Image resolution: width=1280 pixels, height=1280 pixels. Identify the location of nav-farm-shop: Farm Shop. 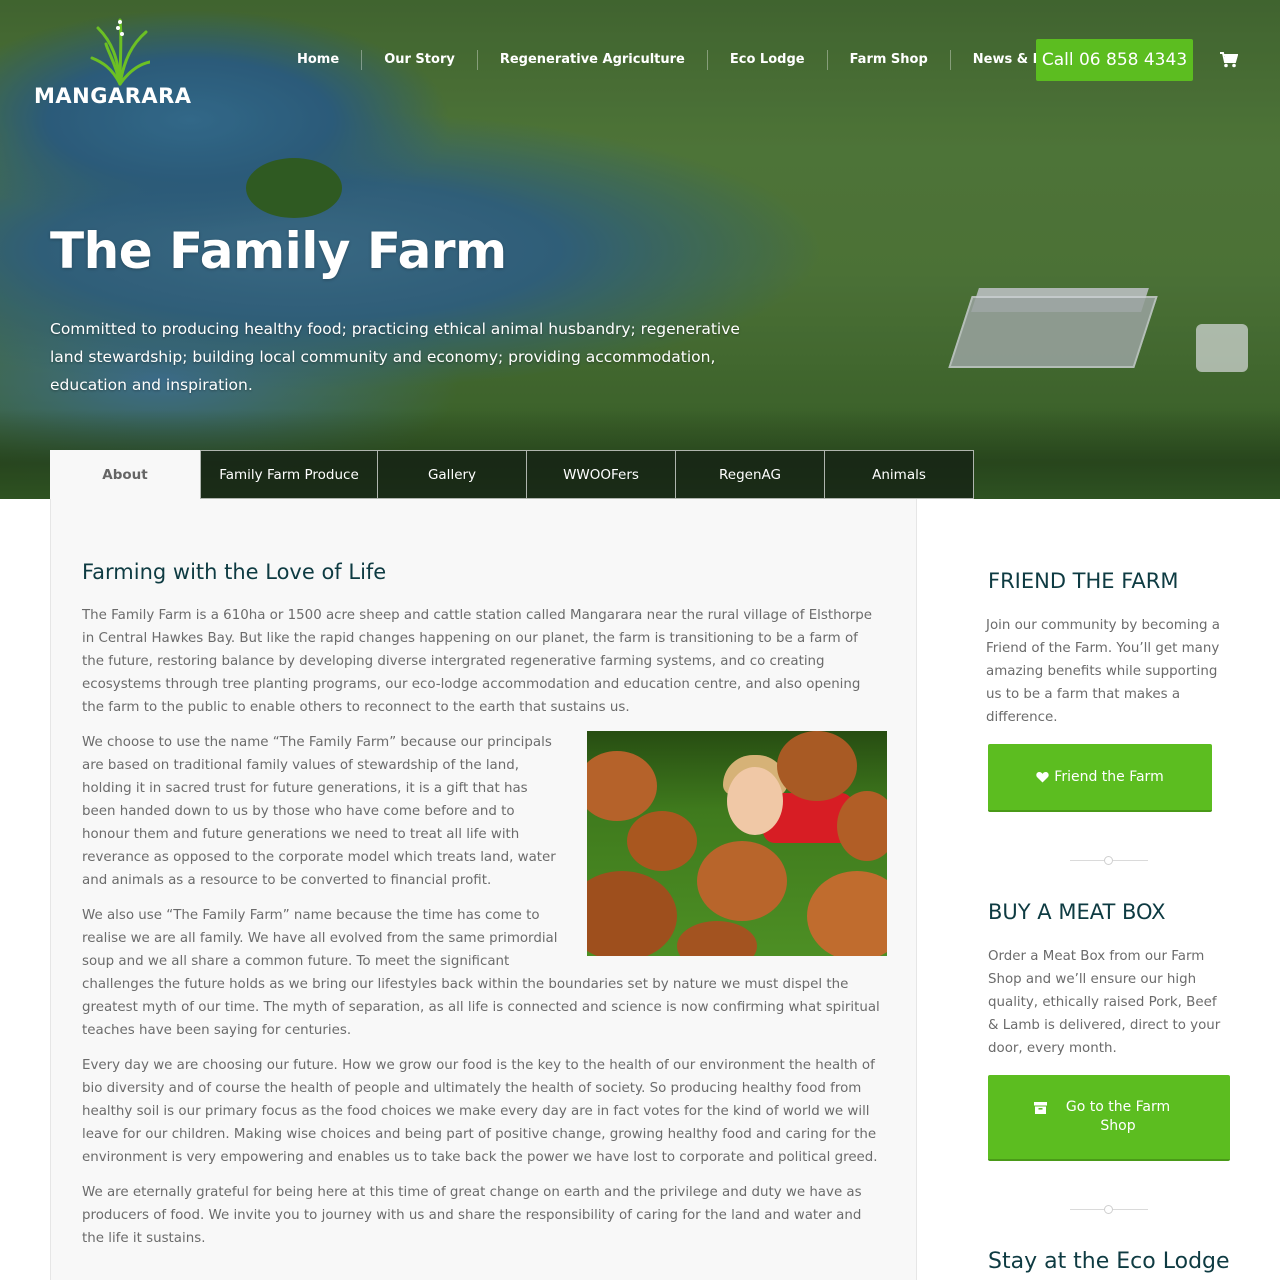
(888, 60).